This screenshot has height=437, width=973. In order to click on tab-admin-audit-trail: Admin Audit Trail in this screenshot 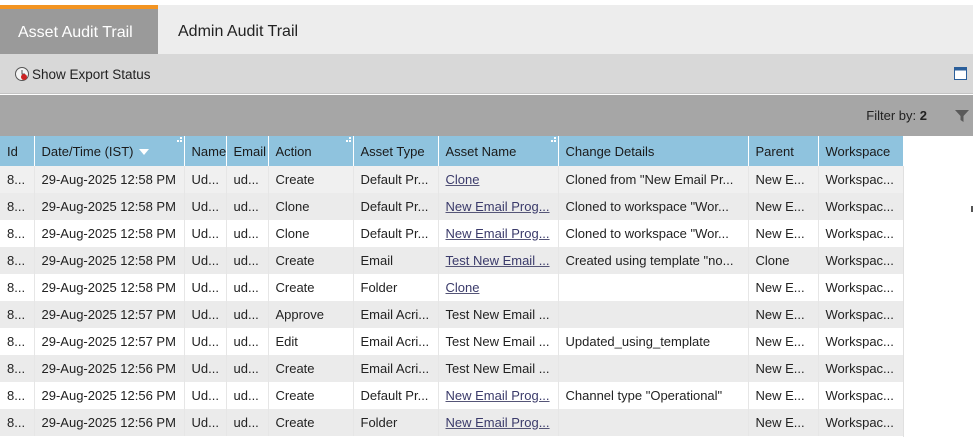, I will do `click(238, 29)`.